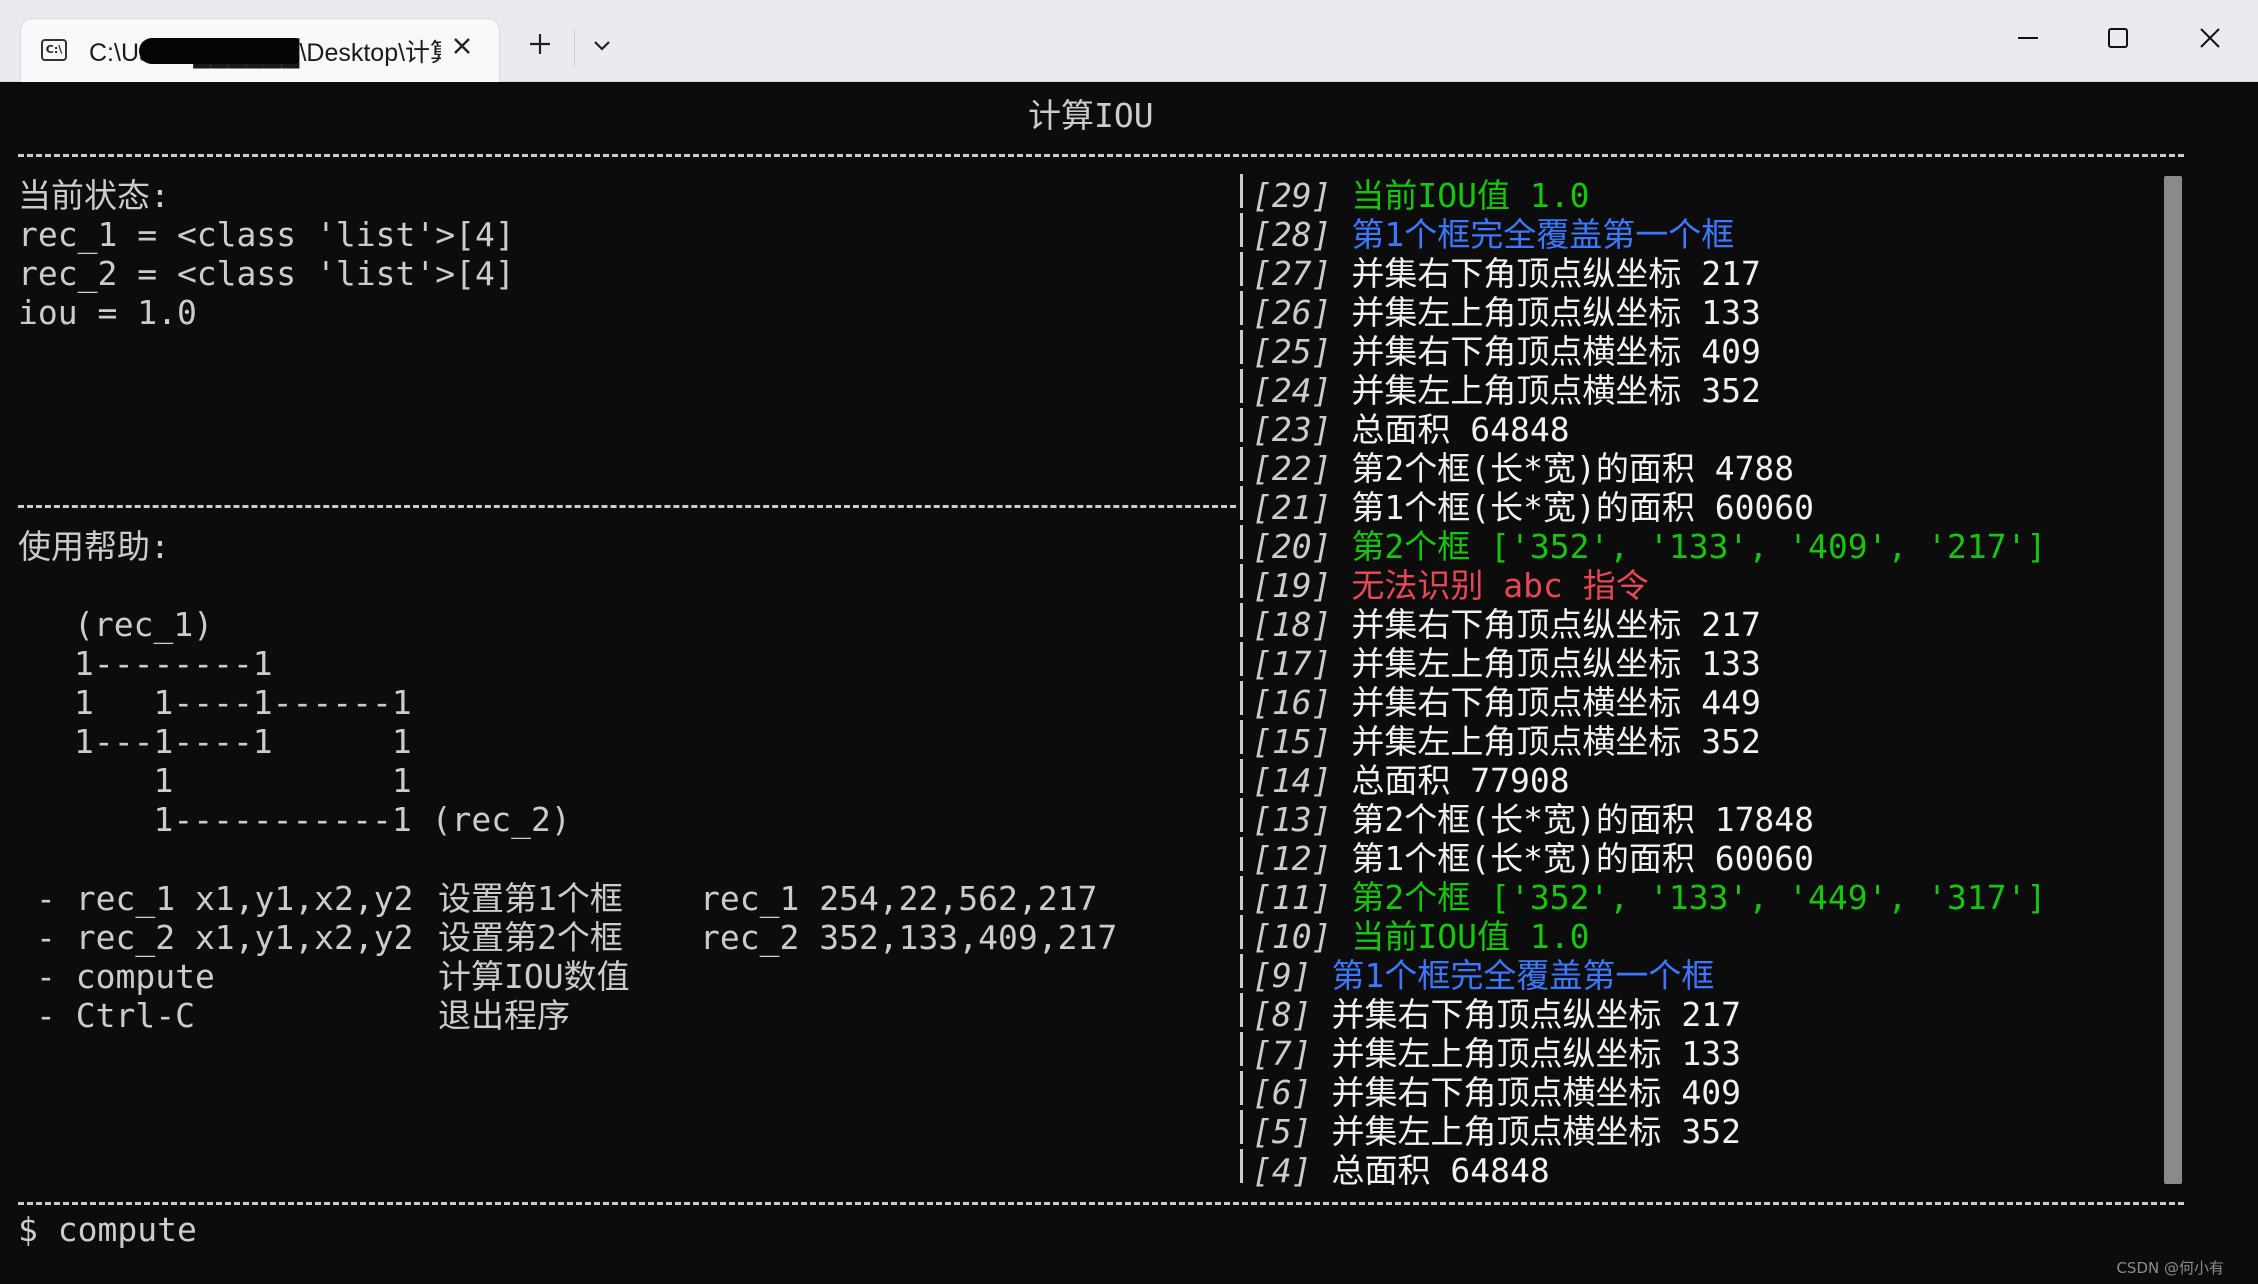 Image resolution: width=2258 pixels, height=1284 pixels. Describe the element at coordinates (1292, 468) in the screenshot. I see `log-index: [22]` at that location.